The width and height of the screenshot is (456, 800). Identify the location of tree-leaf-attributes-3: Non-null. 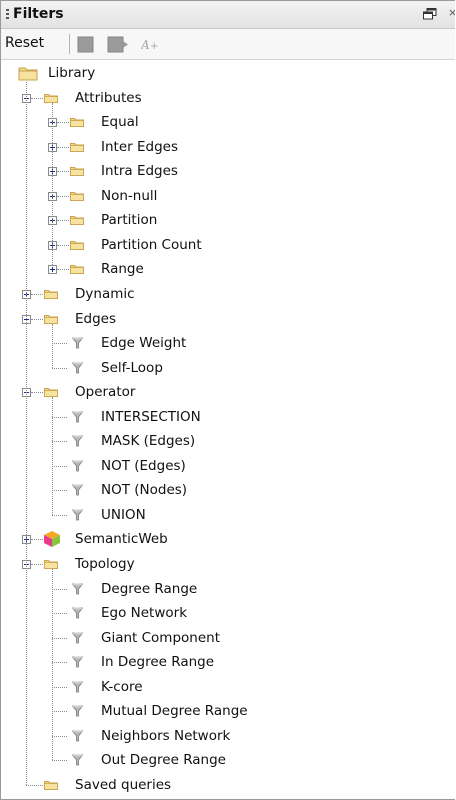
(129, 196).